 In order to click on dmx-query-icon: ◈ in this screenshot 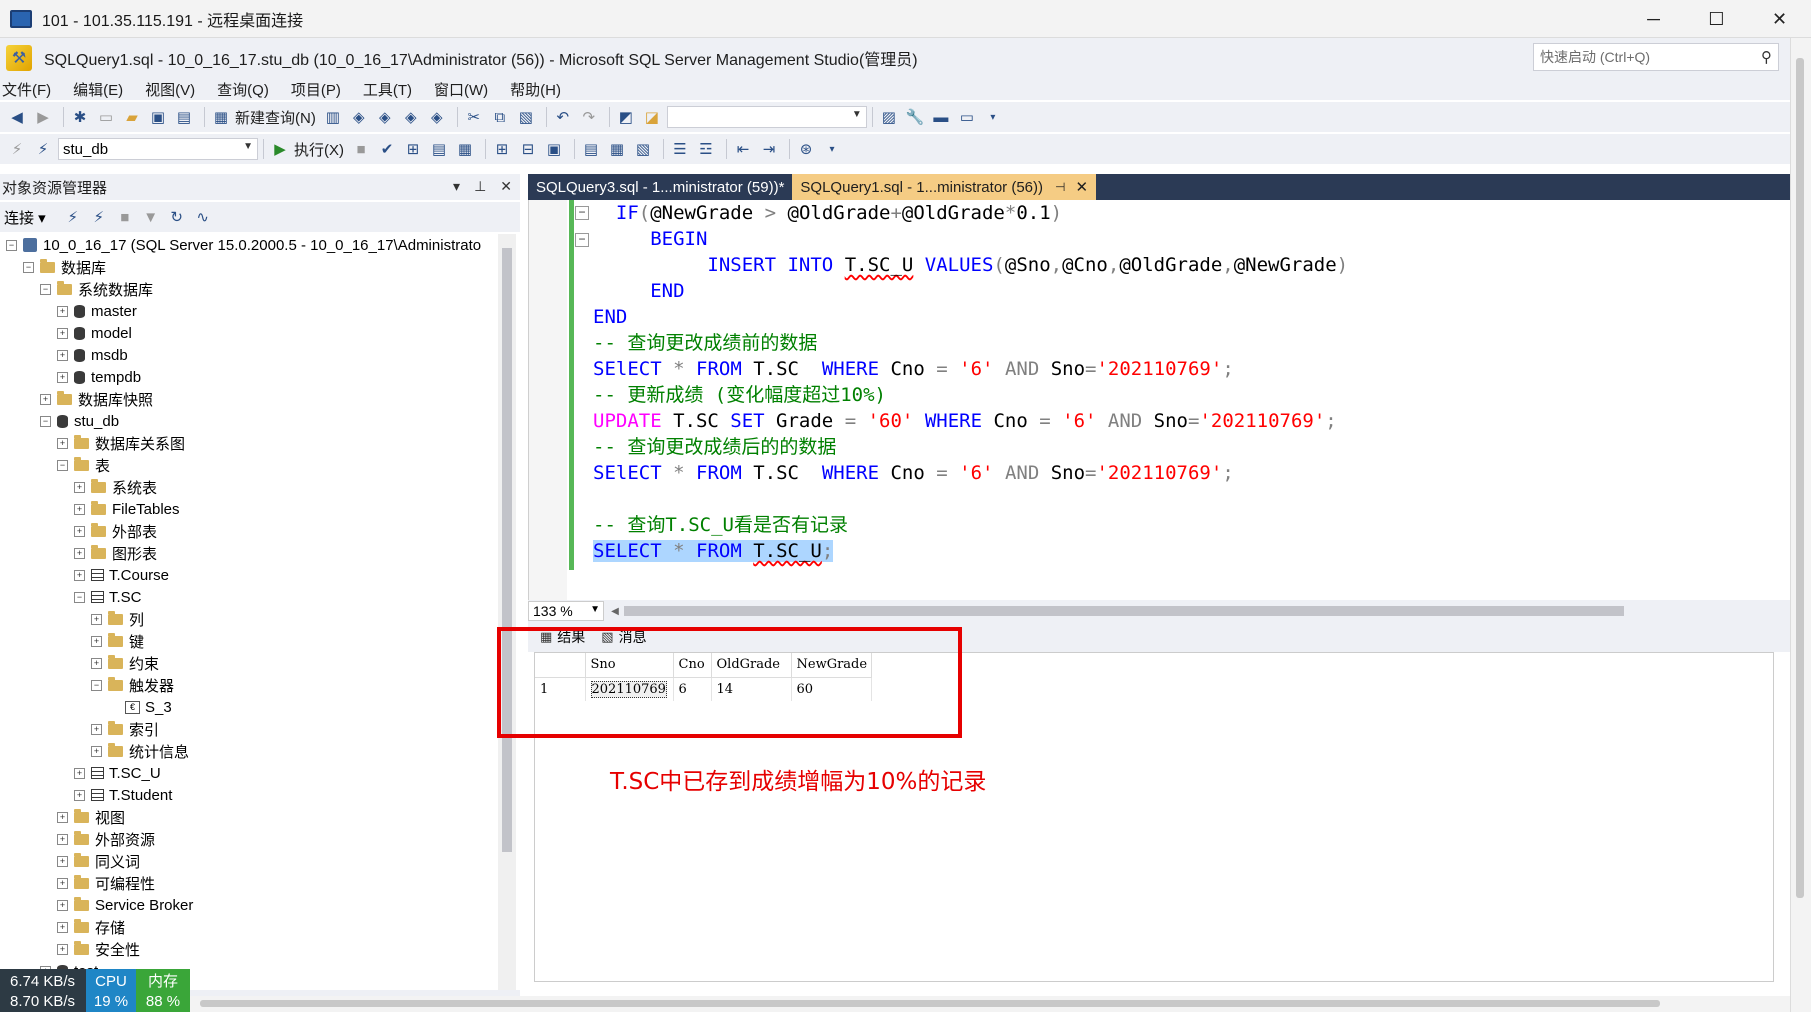, I will do `click(385, 117)`.